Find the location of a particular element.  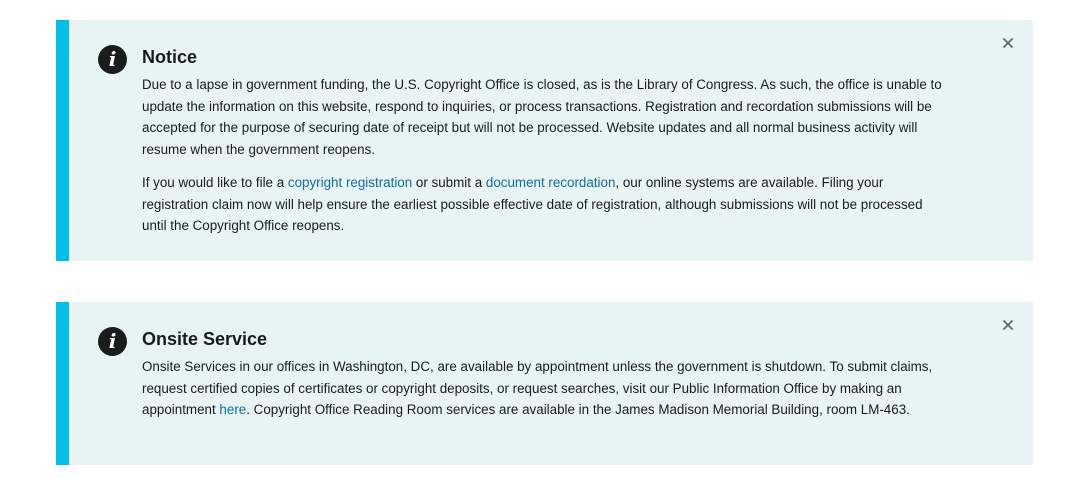

close-onsite-service-button is located at coordinates (1008, 325).